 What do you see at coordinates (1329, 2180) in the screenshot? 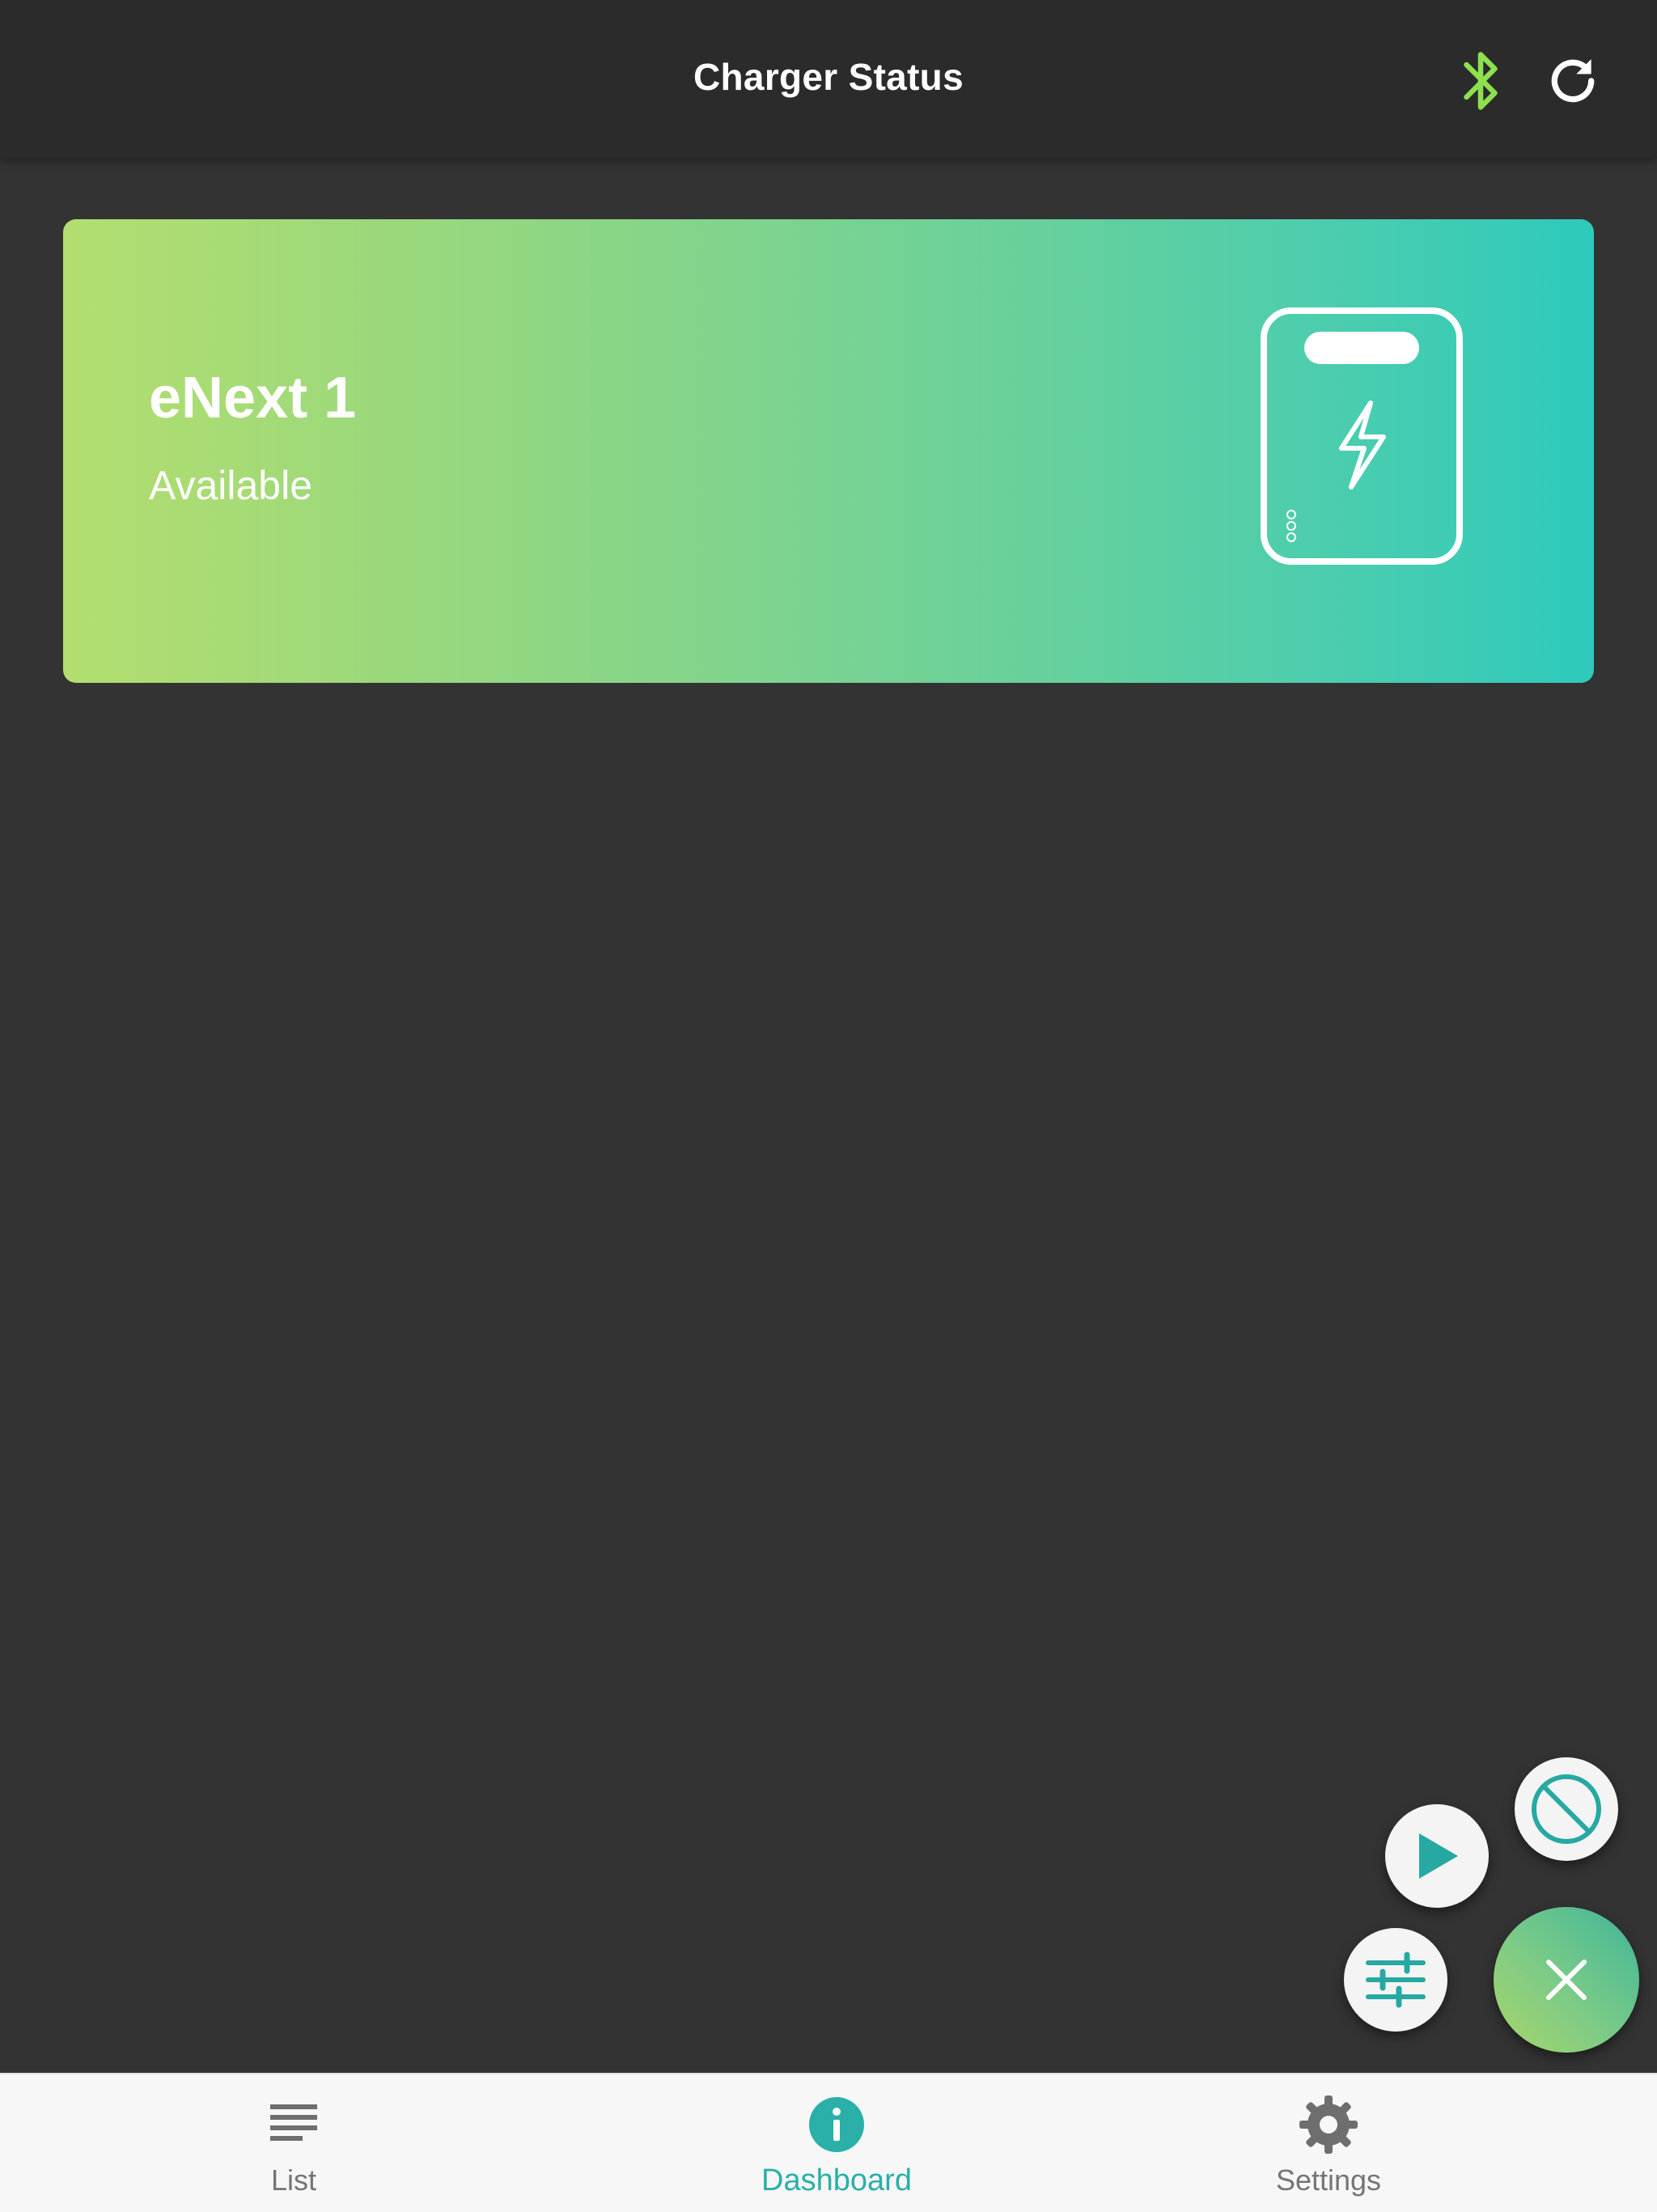
I see `nav-label-settings: Settings` at bounding box center [1329, 2180].